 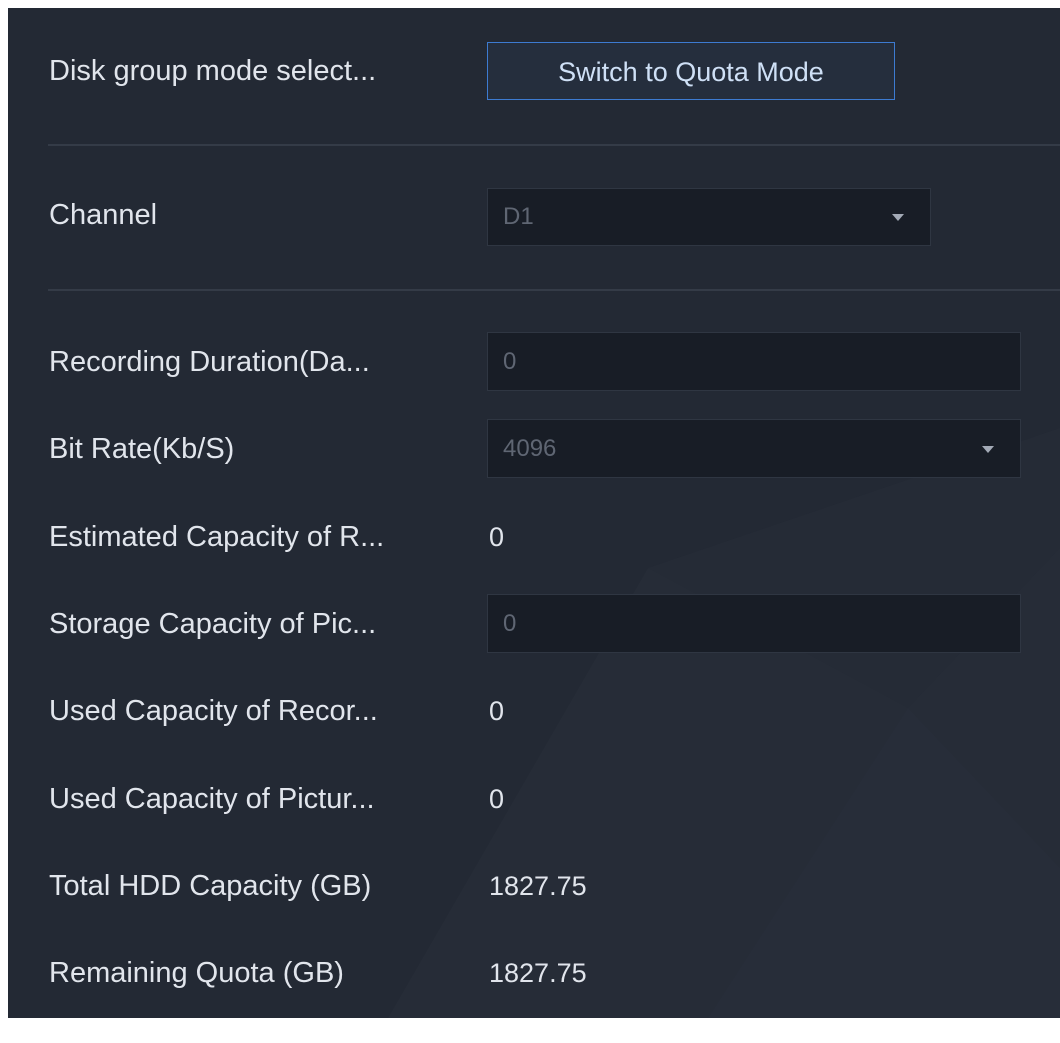 What do you see at coordinates (518, 216) in the screenshot?
I see `channel-select-value: D1` at bounding box center [518, 216].